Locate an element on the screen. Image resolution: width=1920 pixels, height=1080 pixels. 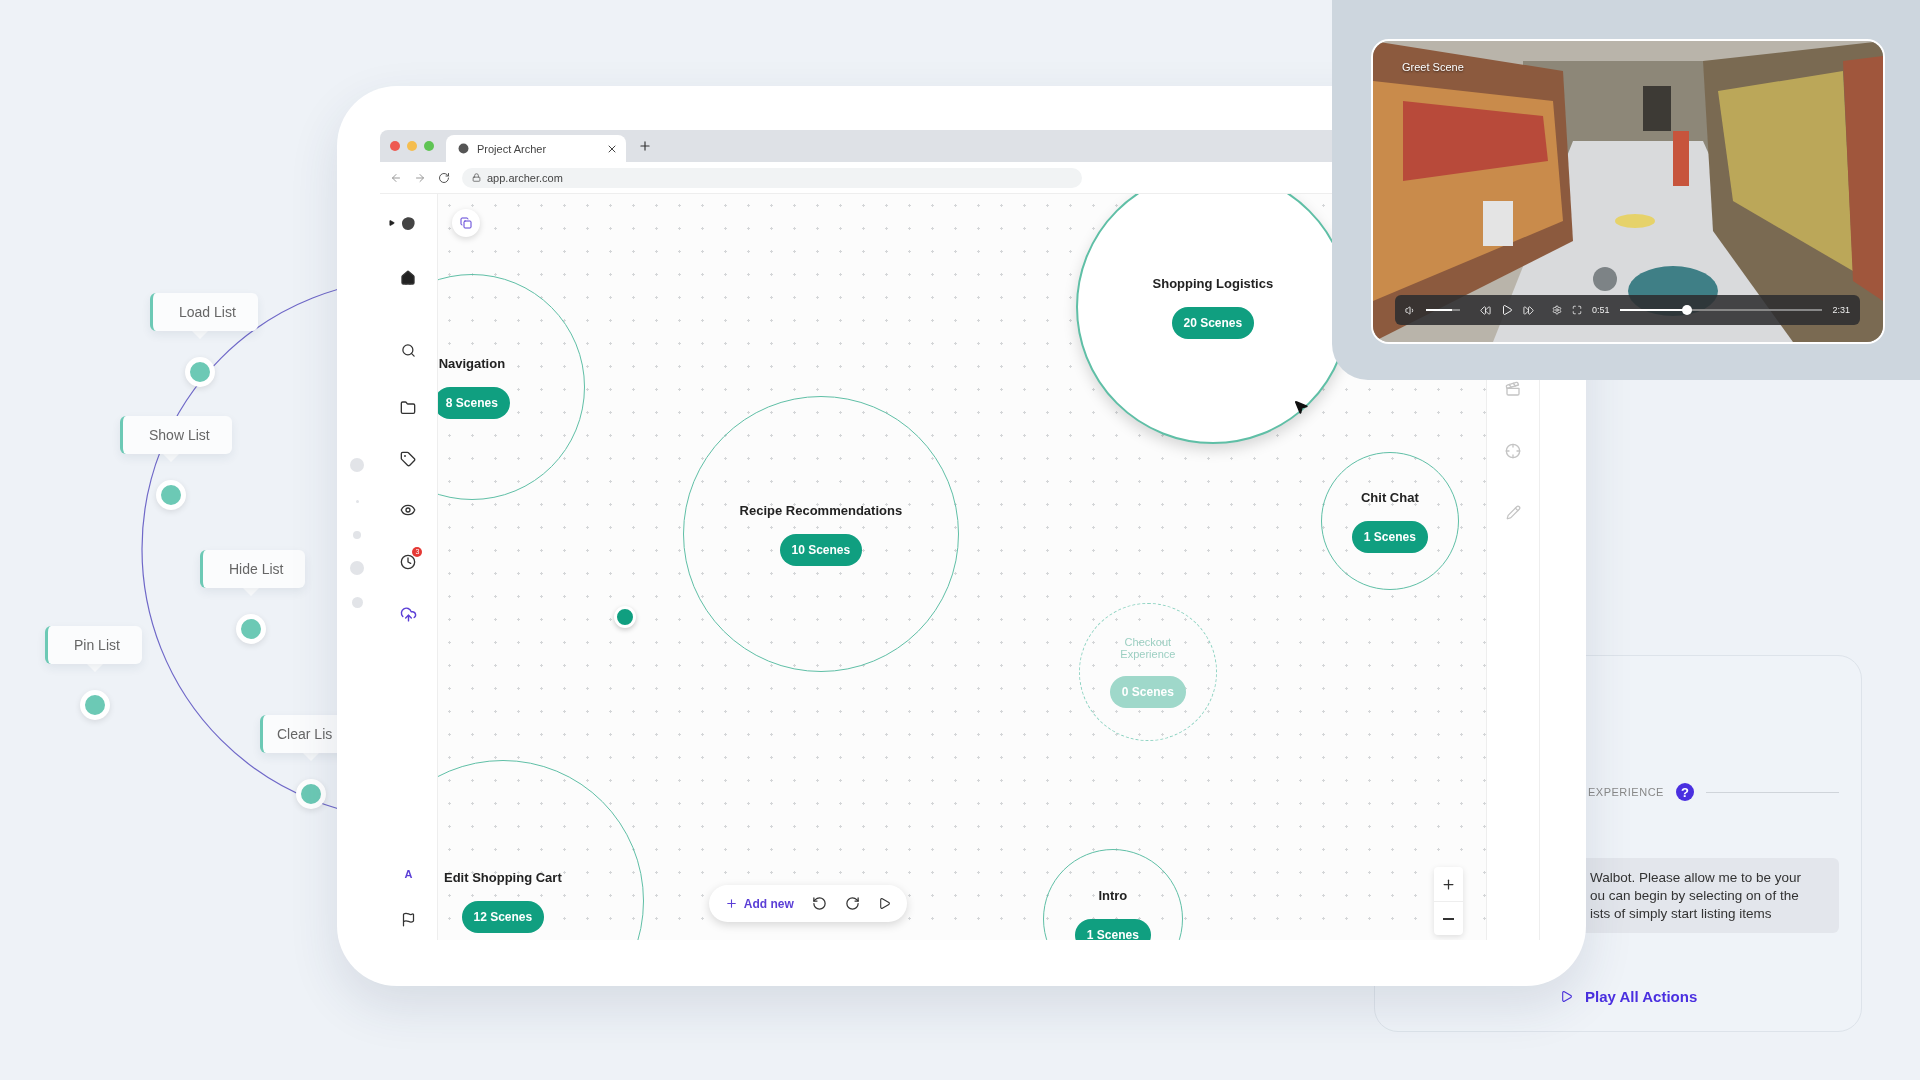
play-button is located at coordinates (884, 903).